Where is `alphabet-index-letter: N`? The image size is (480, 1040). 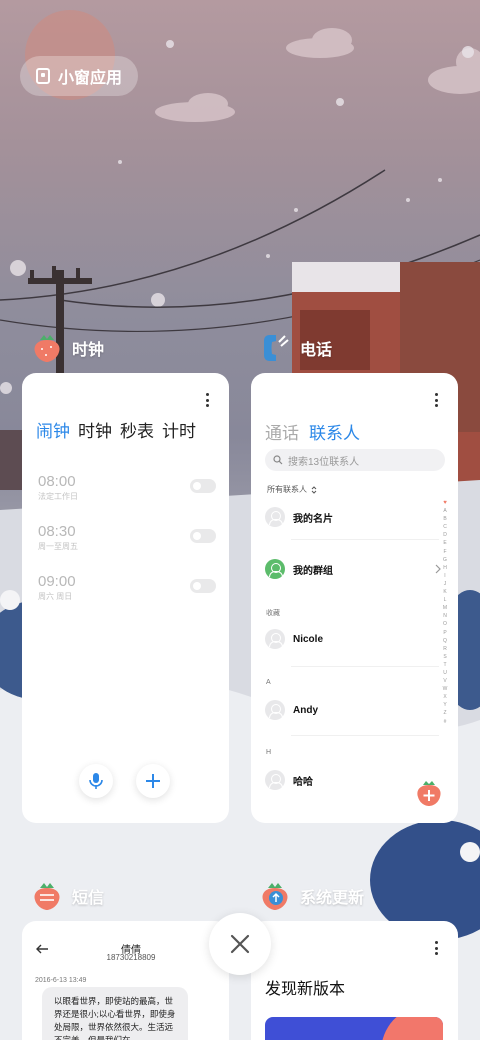
alphabet-index-letter: N is located at coordinates (445, 616).